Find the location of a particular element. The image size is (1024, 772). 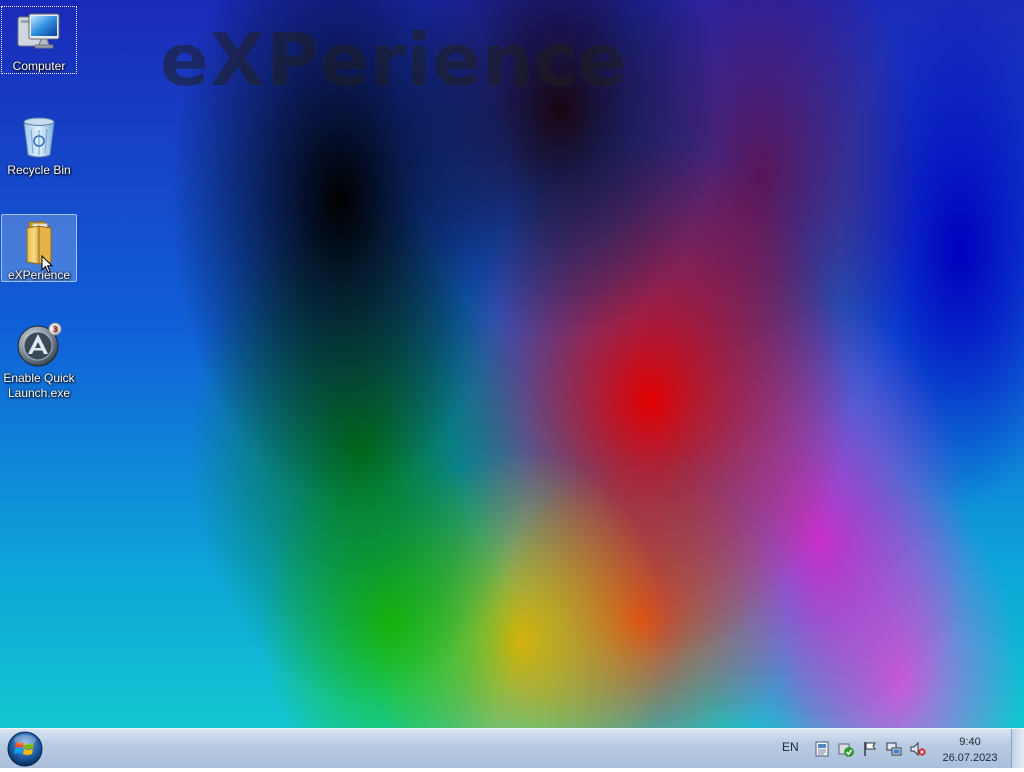

start-button is located at coordinates (25, 749).